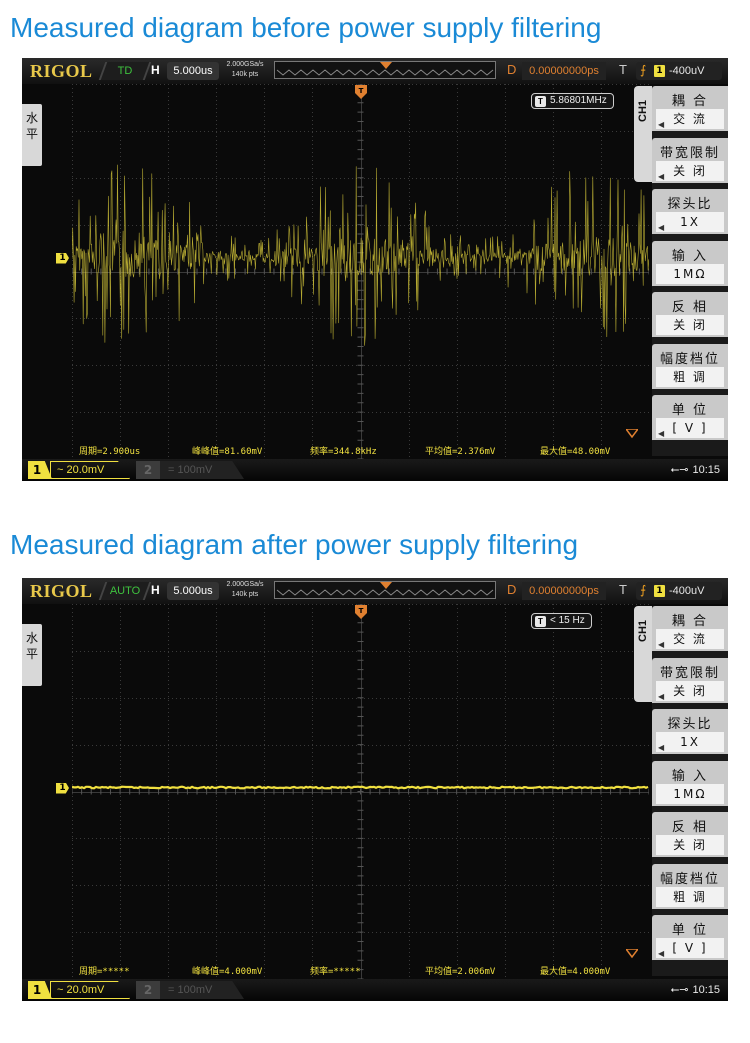  What do you see at coordinates (632, 954) in the screenshot?
I see `trigger-level-arrow-icon` at bounding box center [632, 954].